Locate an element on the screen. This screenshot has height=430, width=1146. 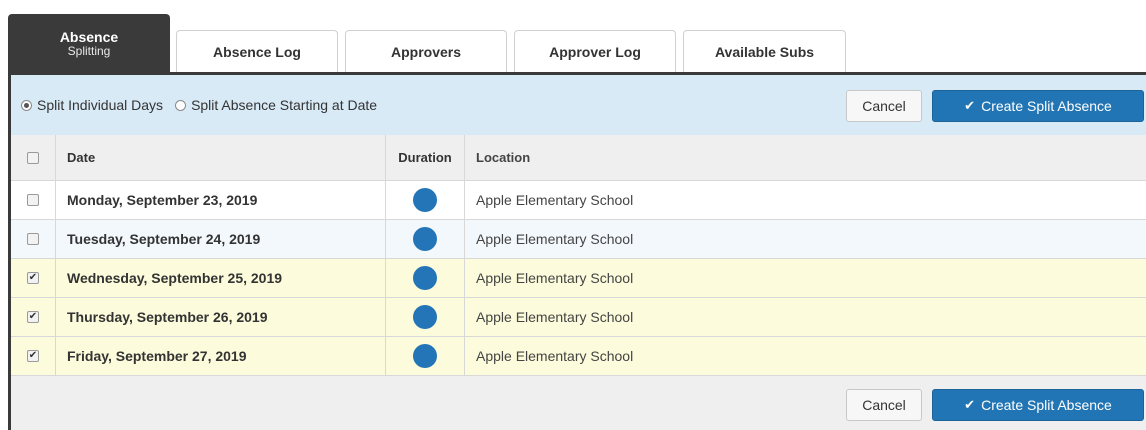
tab-approvers: Approvers is located at coordinates (426, 51).